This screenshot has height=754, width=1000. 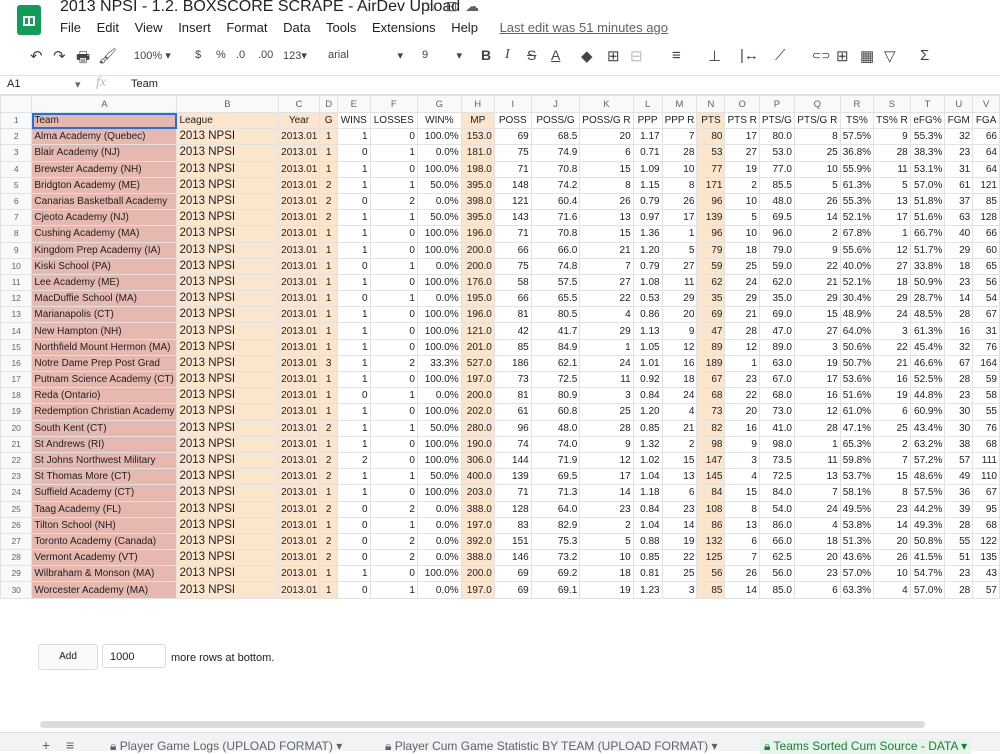 I want to click on cell-losses: 0, so click(x=393, y=574).